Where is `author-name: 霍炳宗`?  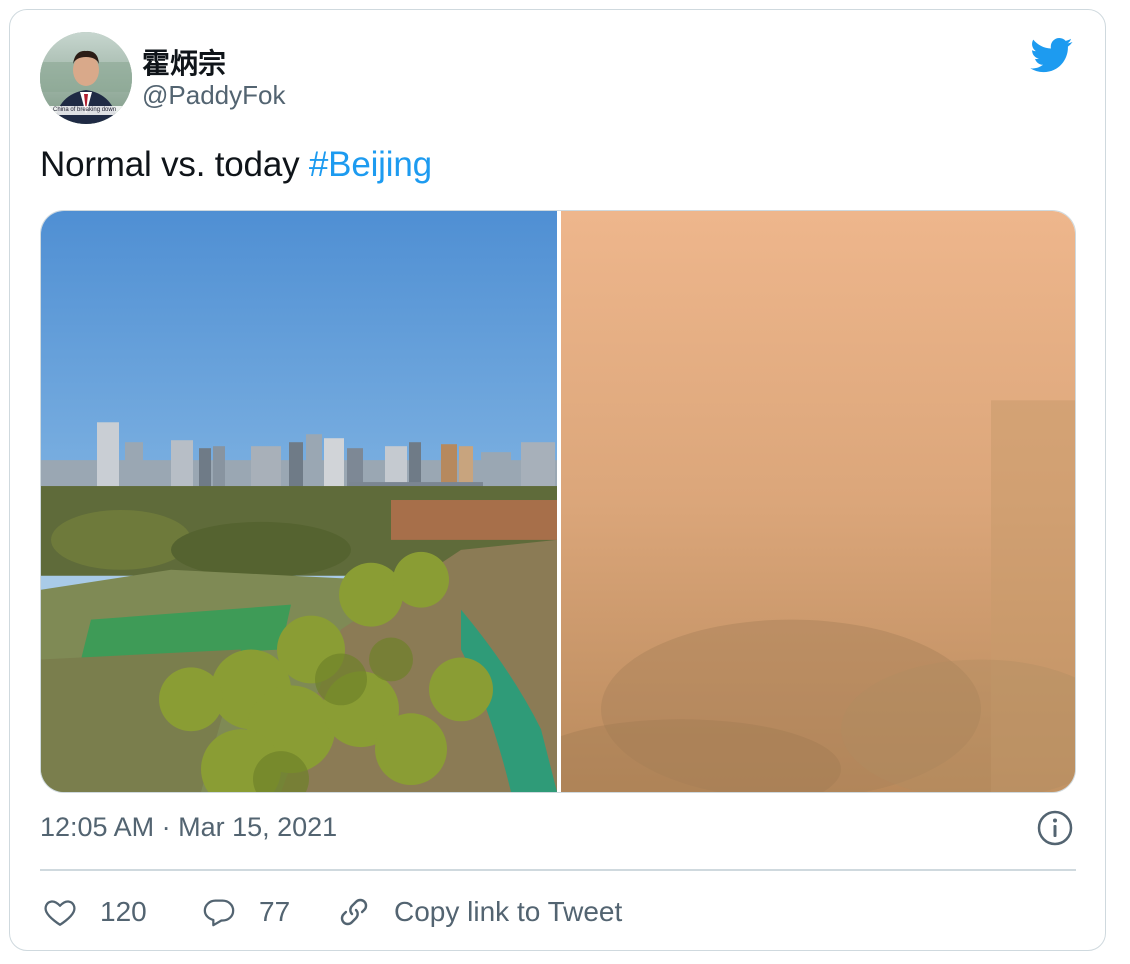
author-name: 霍炳宗 is located at coordinates (184, 62).